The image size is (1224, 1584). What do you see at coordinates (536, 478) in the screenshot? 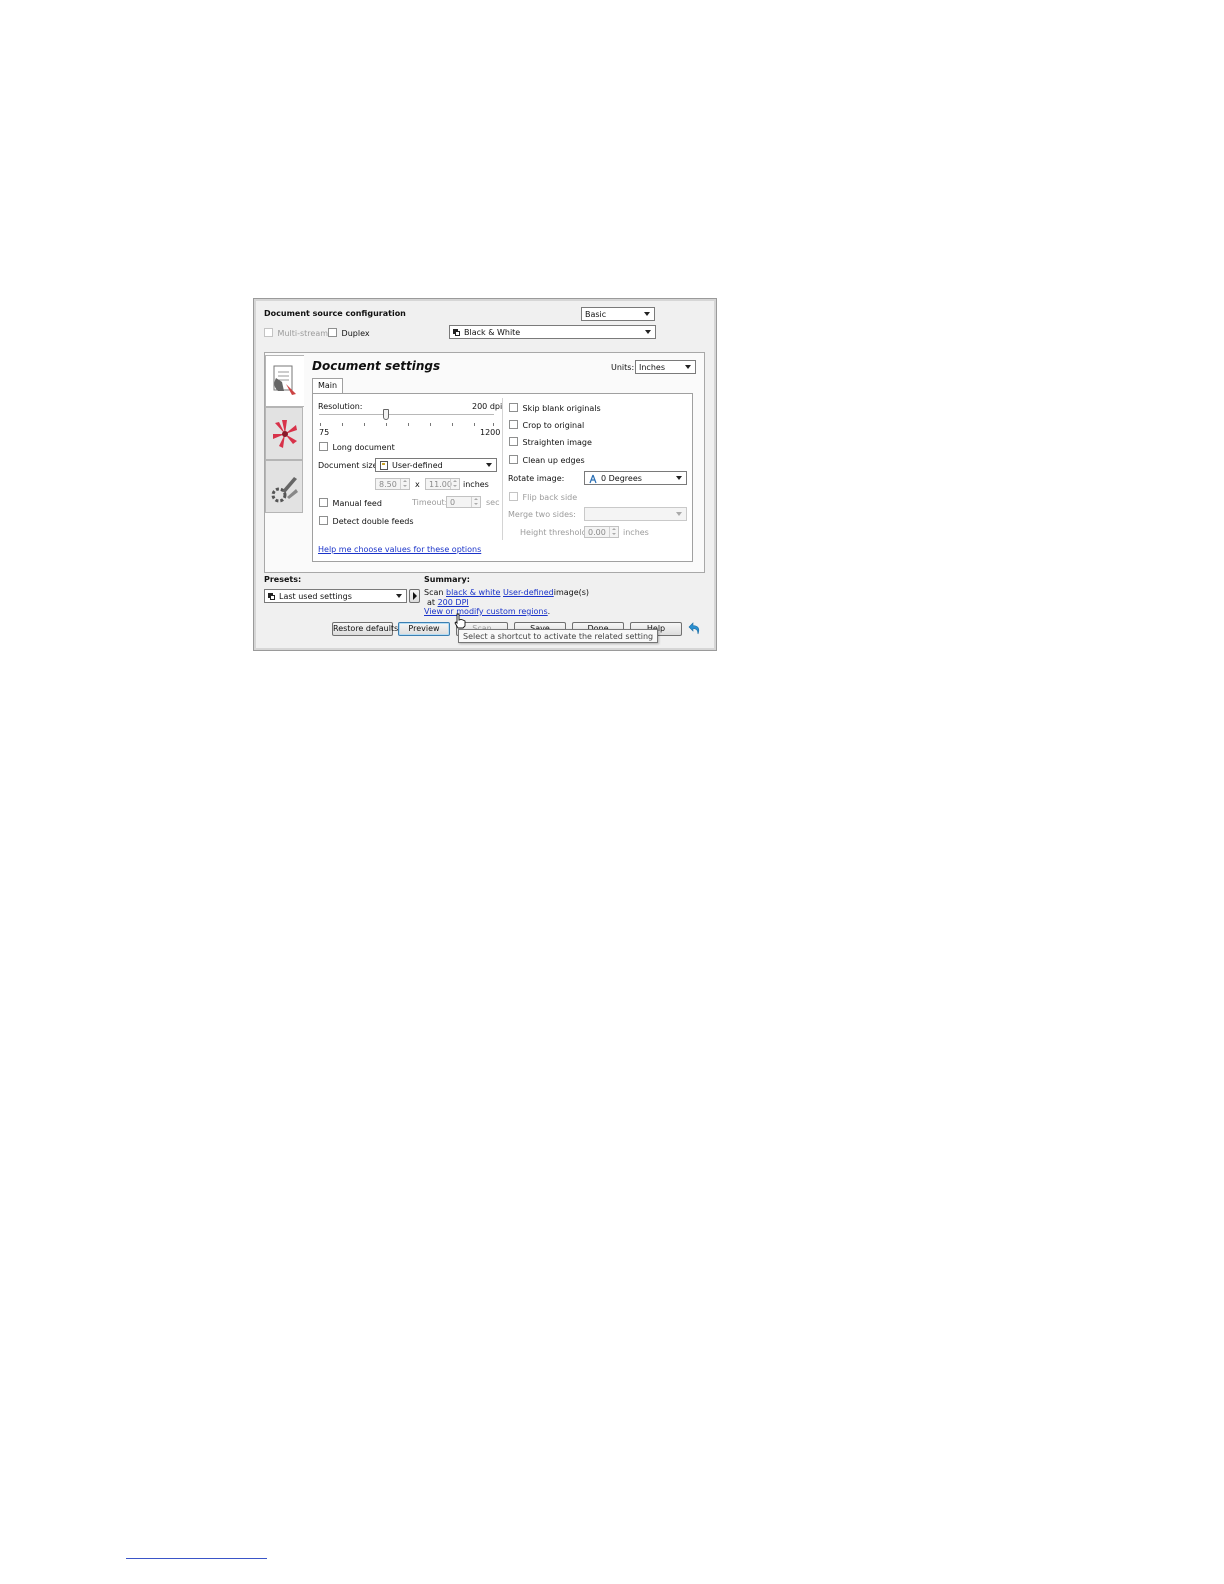
I see `rotate-label: Rotate image:` at bounding box center [536, 478].